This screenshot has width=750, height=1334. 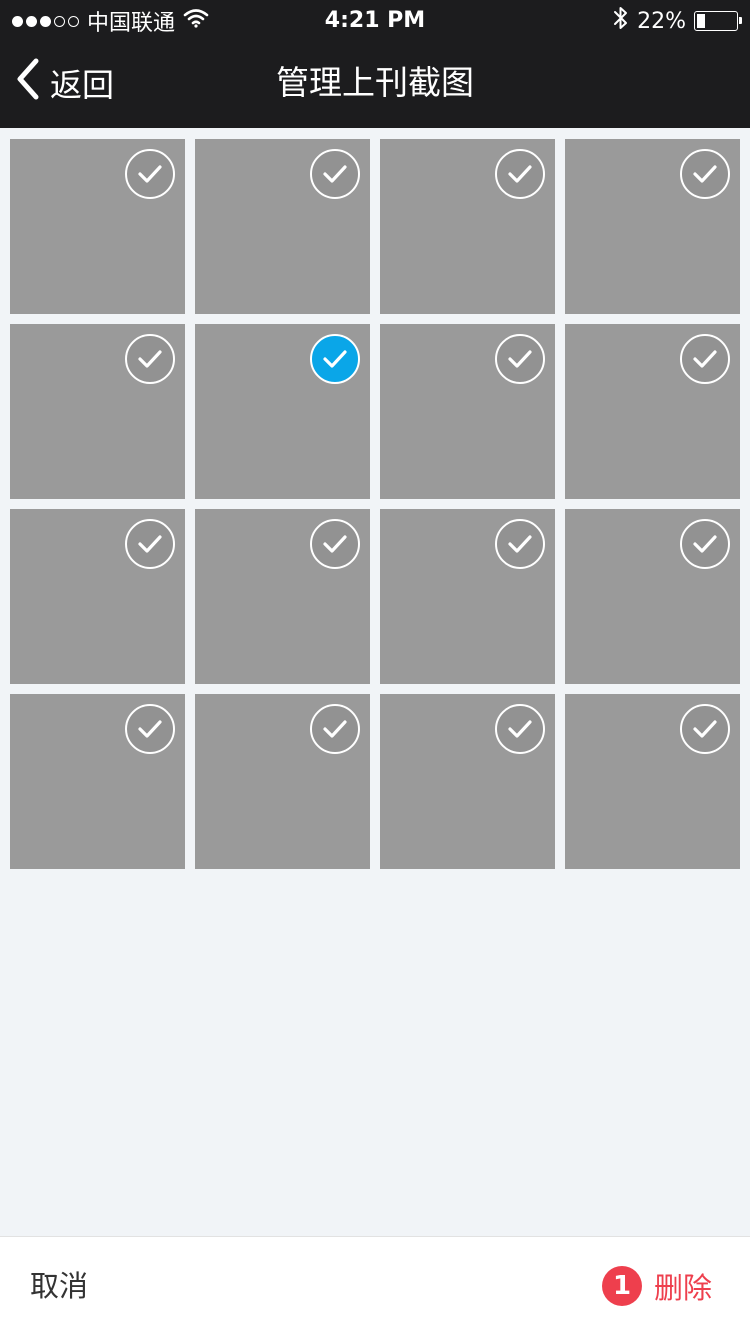 What do you see at coordinates (682, 1288) in the screenshot?
I see `delete-label: 删除` at bounding box center [682, 1288].